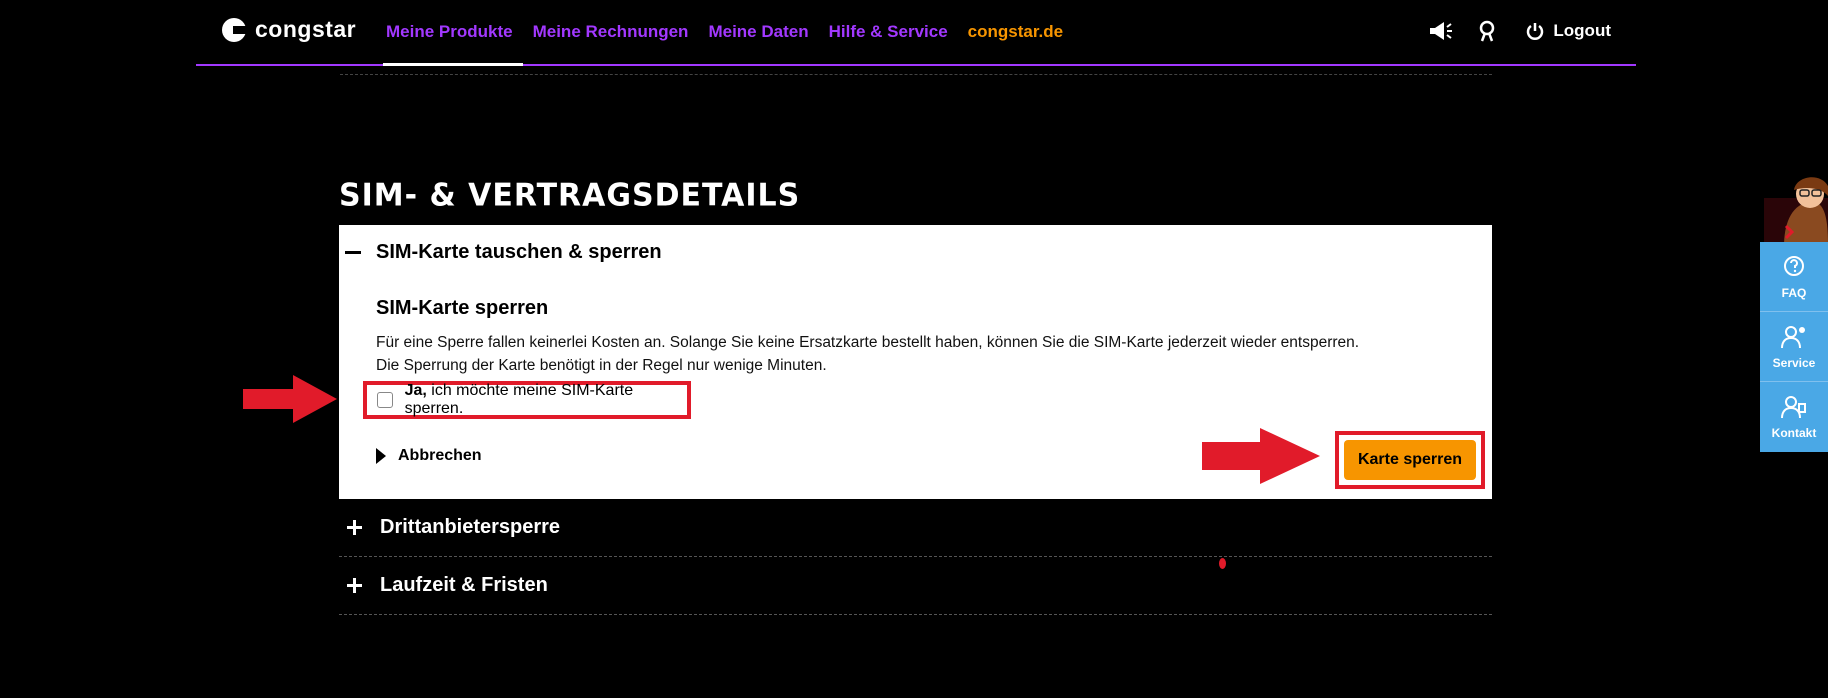 This screenshot has width=1828, height=698. What do you see at coordinates (916, 74) in the screenshot?
I see `divider` at bounding box center [916, 74].